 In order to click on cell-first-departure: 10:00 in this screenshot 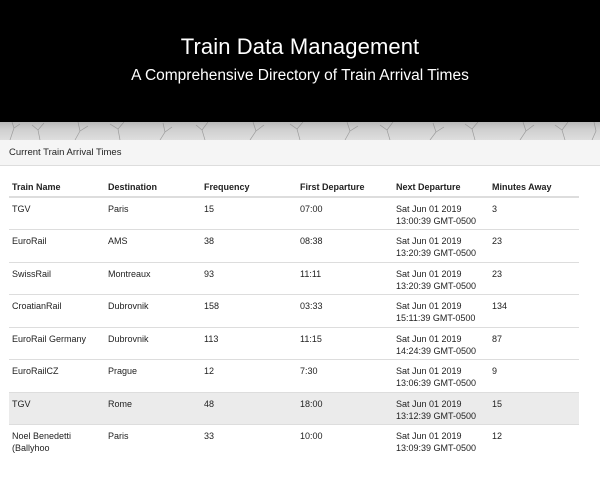, I will do `click(345, 440)`.